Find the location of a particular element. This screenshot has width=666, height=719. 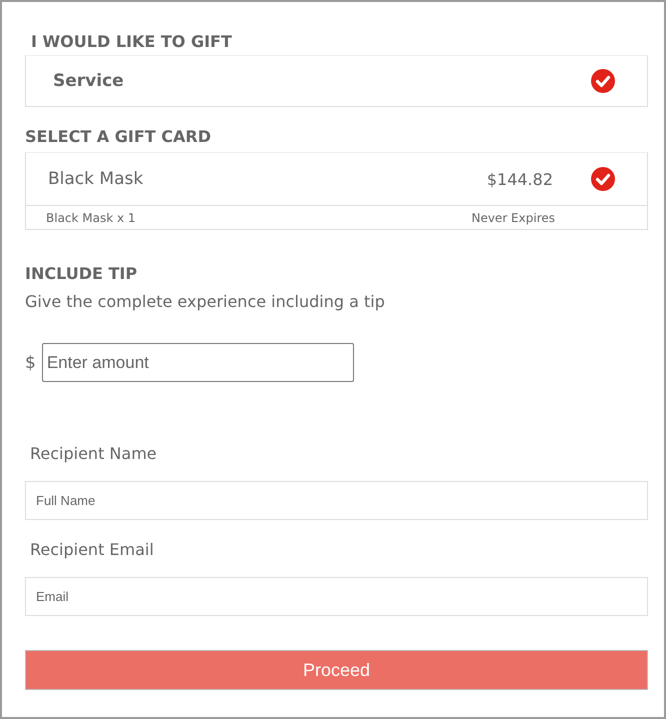

proceed-button: Proceed is located at coordinates (336, 670).